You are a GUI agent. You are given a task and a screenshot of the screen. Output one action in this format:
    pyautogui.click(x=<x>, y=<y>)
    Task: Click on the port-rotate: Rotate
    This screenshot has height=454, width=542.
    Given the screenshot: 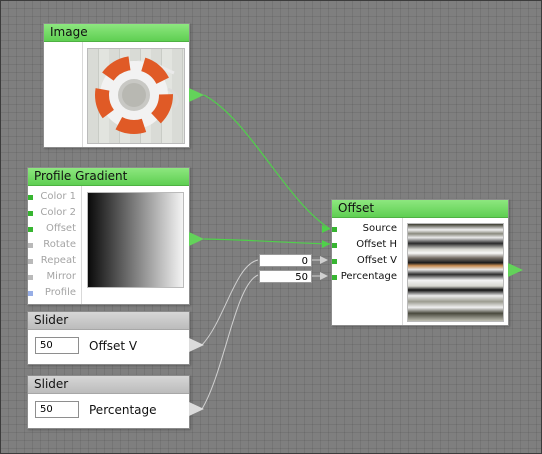 What is the action you would take?
    pyautogui.click(x=52, y=245)
    